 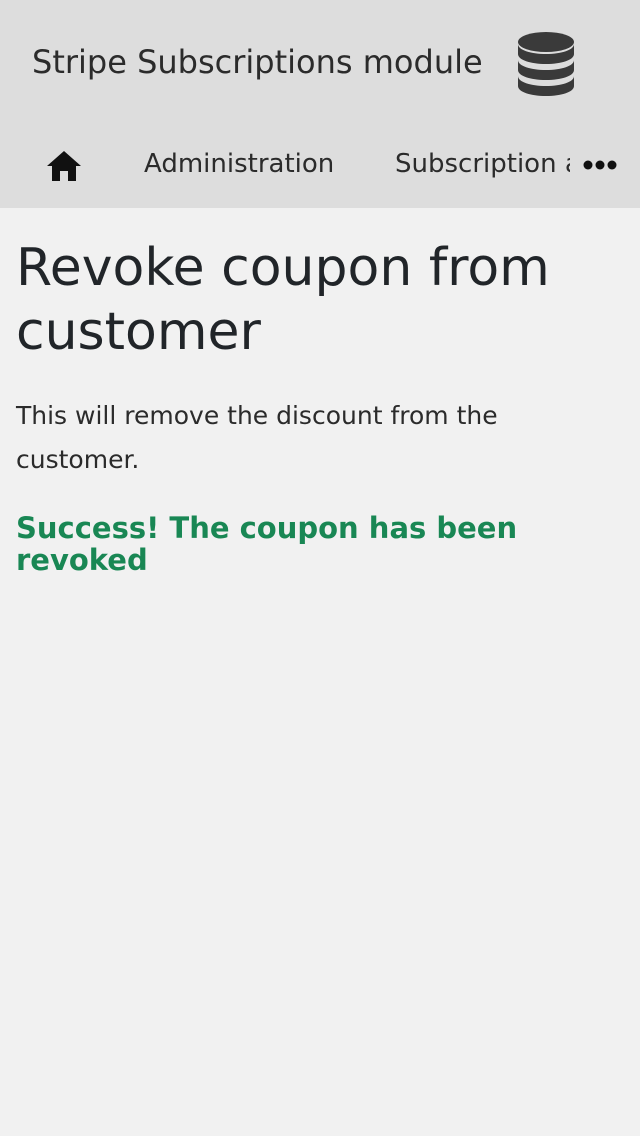 What do you see at coordinates (283, 300) in the screenshot?
I see `page-title: Revoke coupon from customer` at bounding box center [283, 300].